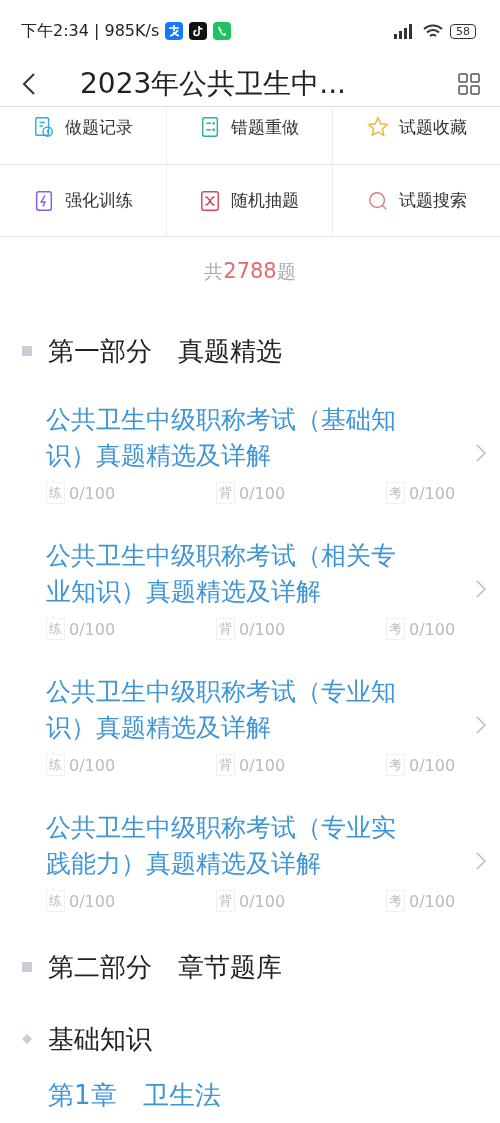 The width and height of the screenshot is (500, 1123). Describe the element at coordinates (198, 31) in the screenshot. I see `music-note-icon` at that location.